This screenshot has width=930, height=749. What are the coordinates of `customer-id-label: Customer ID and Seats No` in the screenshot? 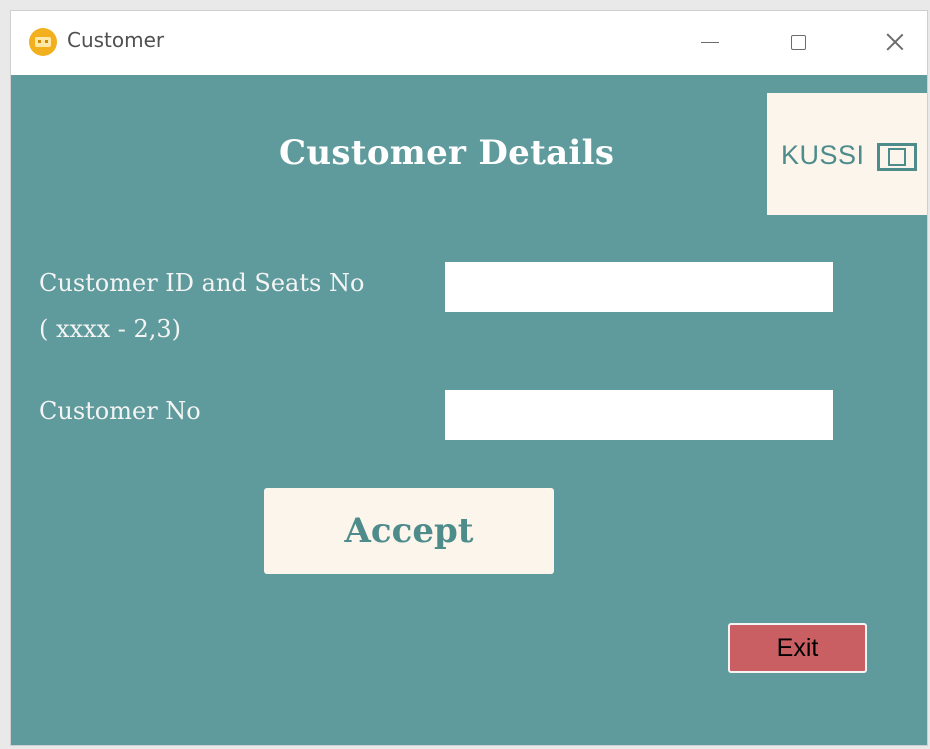 It's located at (202, 283).